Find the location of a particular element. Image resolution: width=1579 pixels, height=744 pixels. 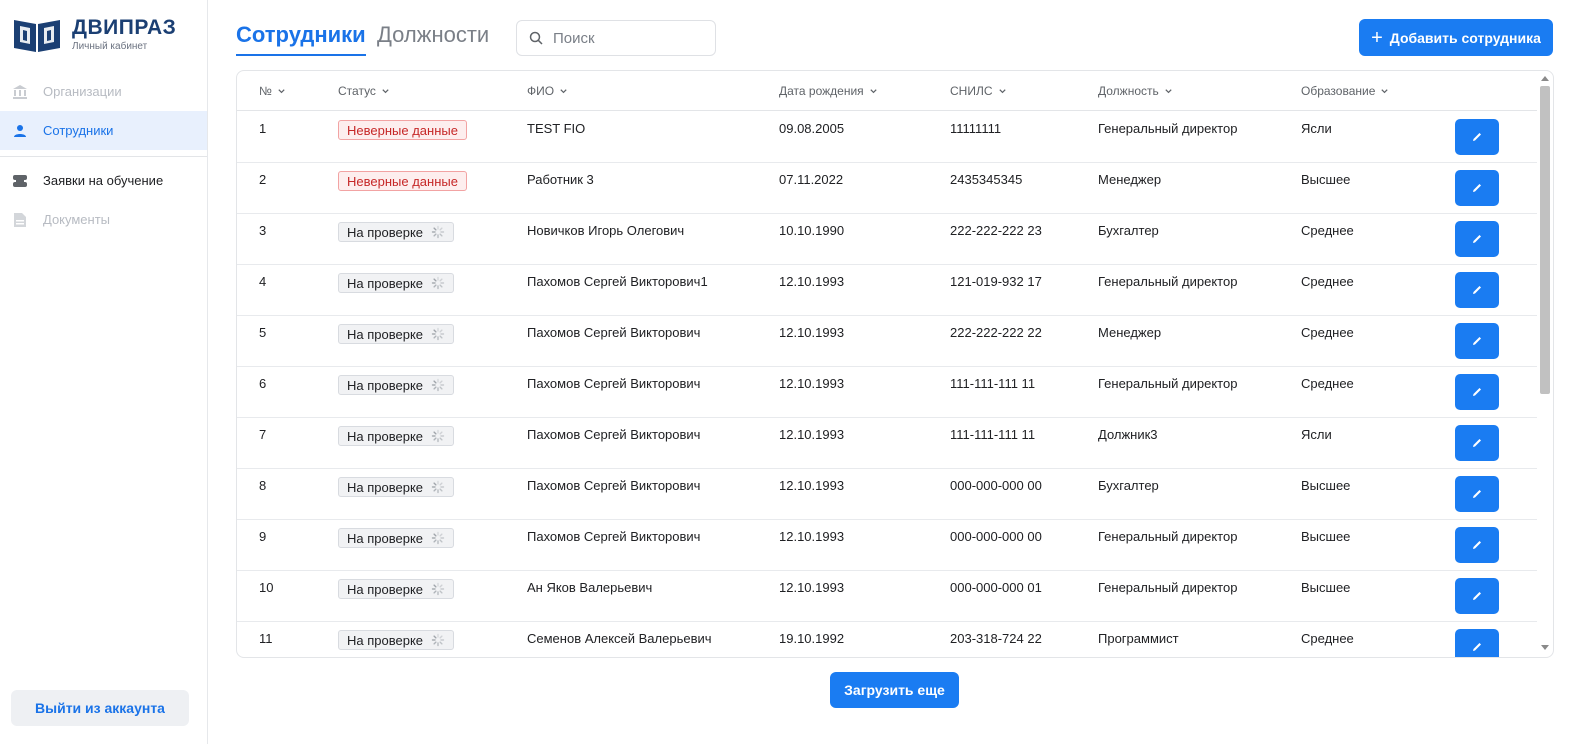

column-header-position: Должность is located at coordinates (1135, 91).